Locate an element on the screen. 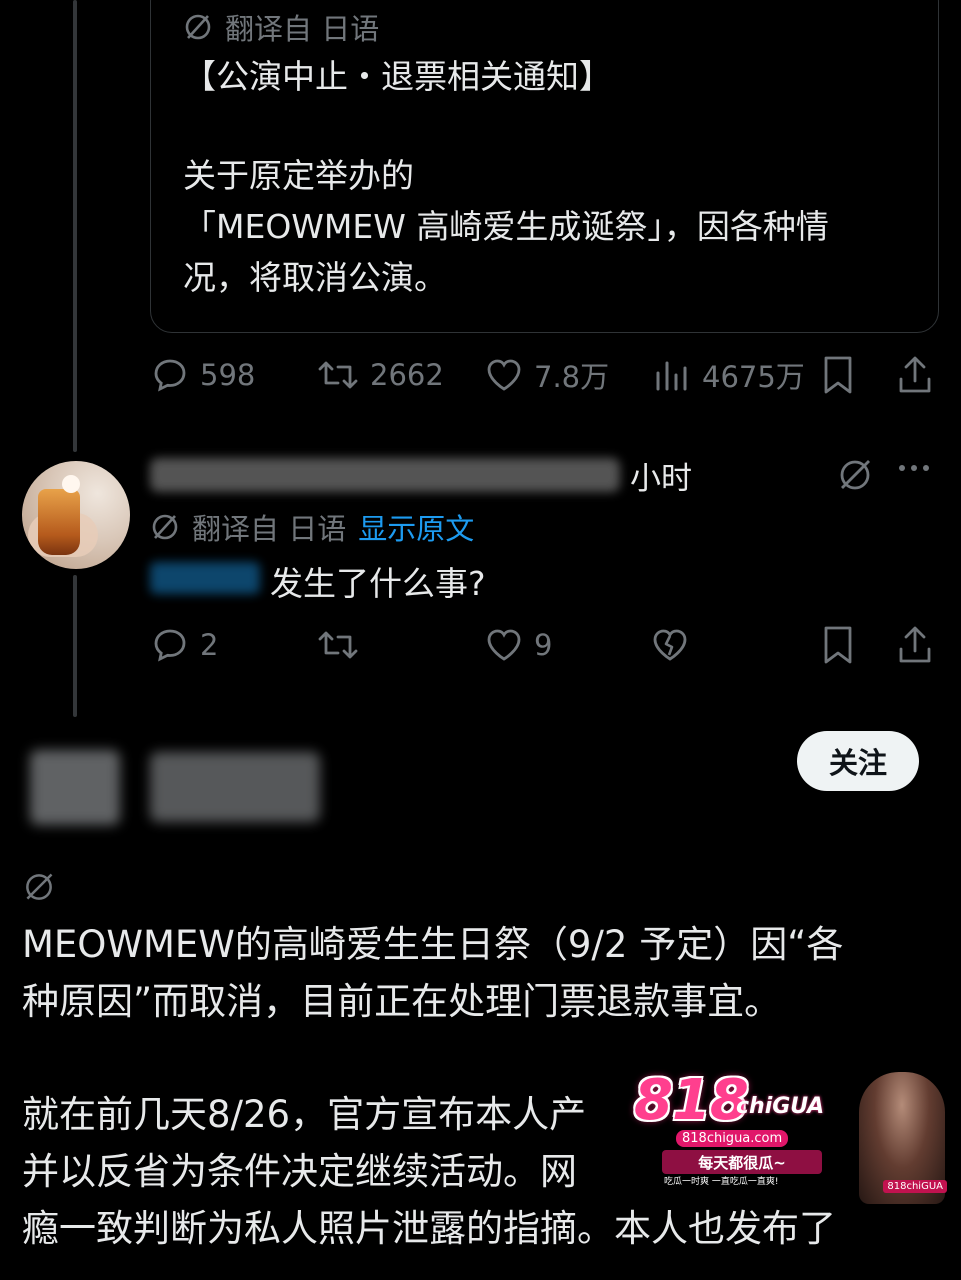  quote-line-4: 「MEOWMEW 高崎爱生成诞祭」，因各种情 is located at coordinates (506, 226).